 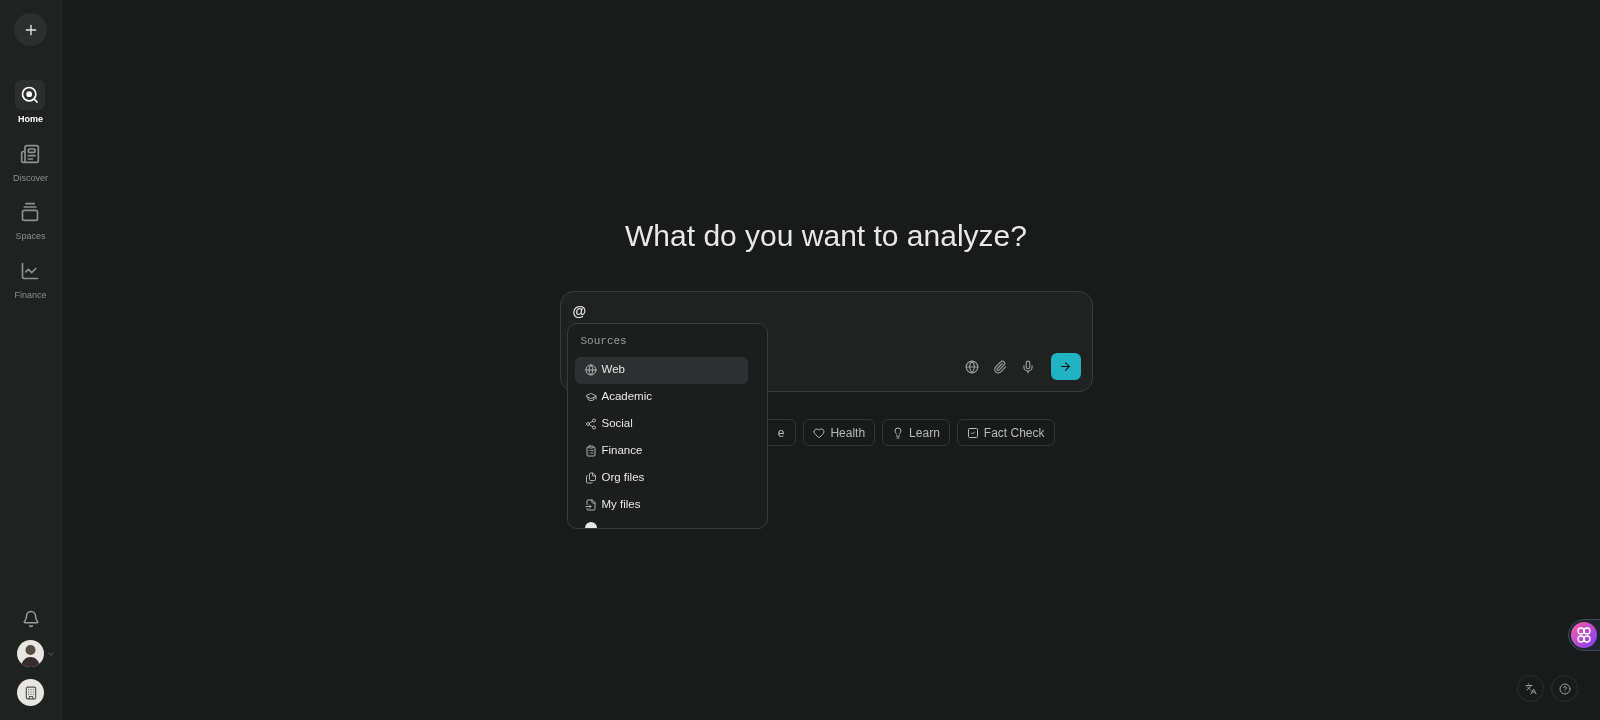 I want to click on menu-heading: Sources, so click(x=603, y=341).